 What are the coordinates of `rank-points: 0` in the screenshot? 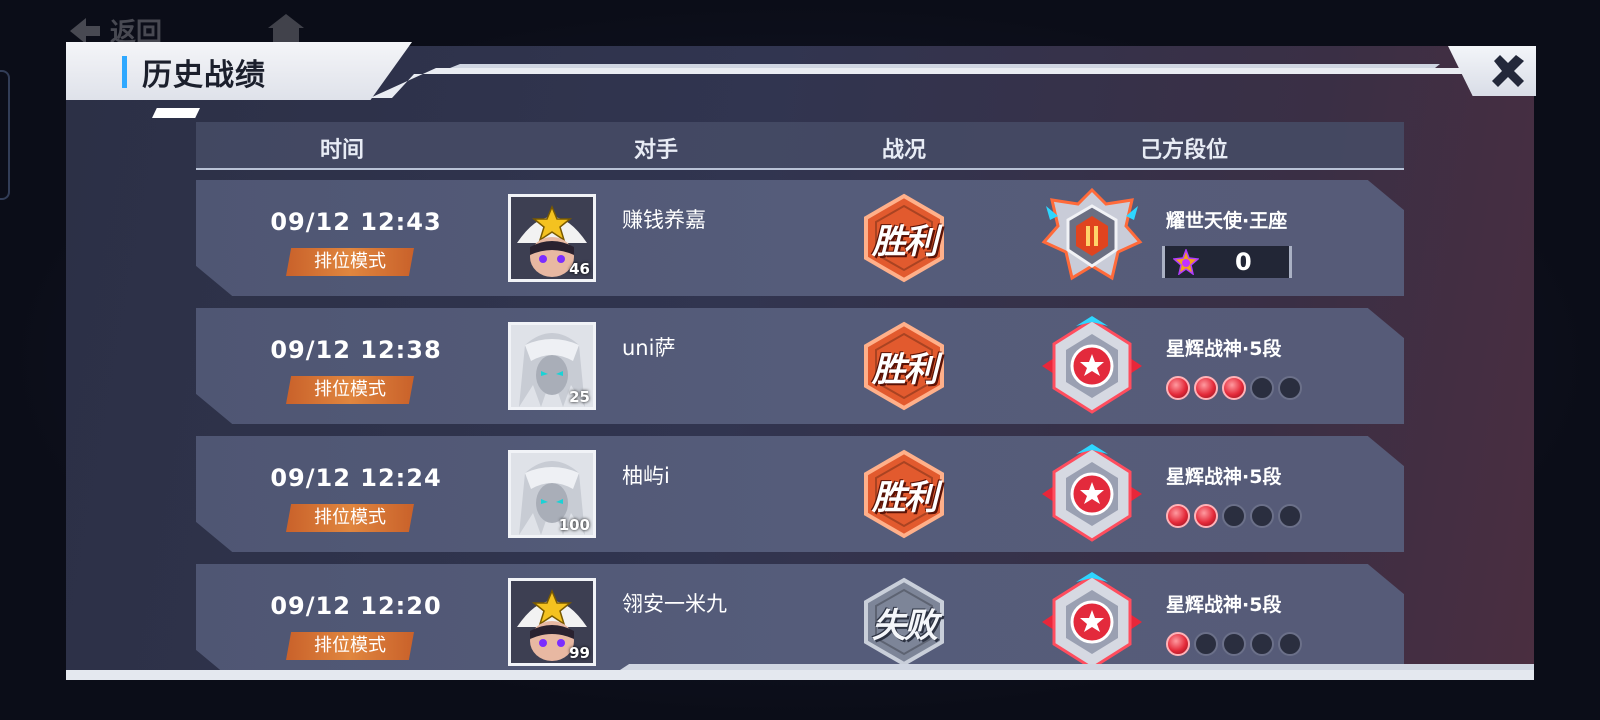 It's located at (1243, 262).